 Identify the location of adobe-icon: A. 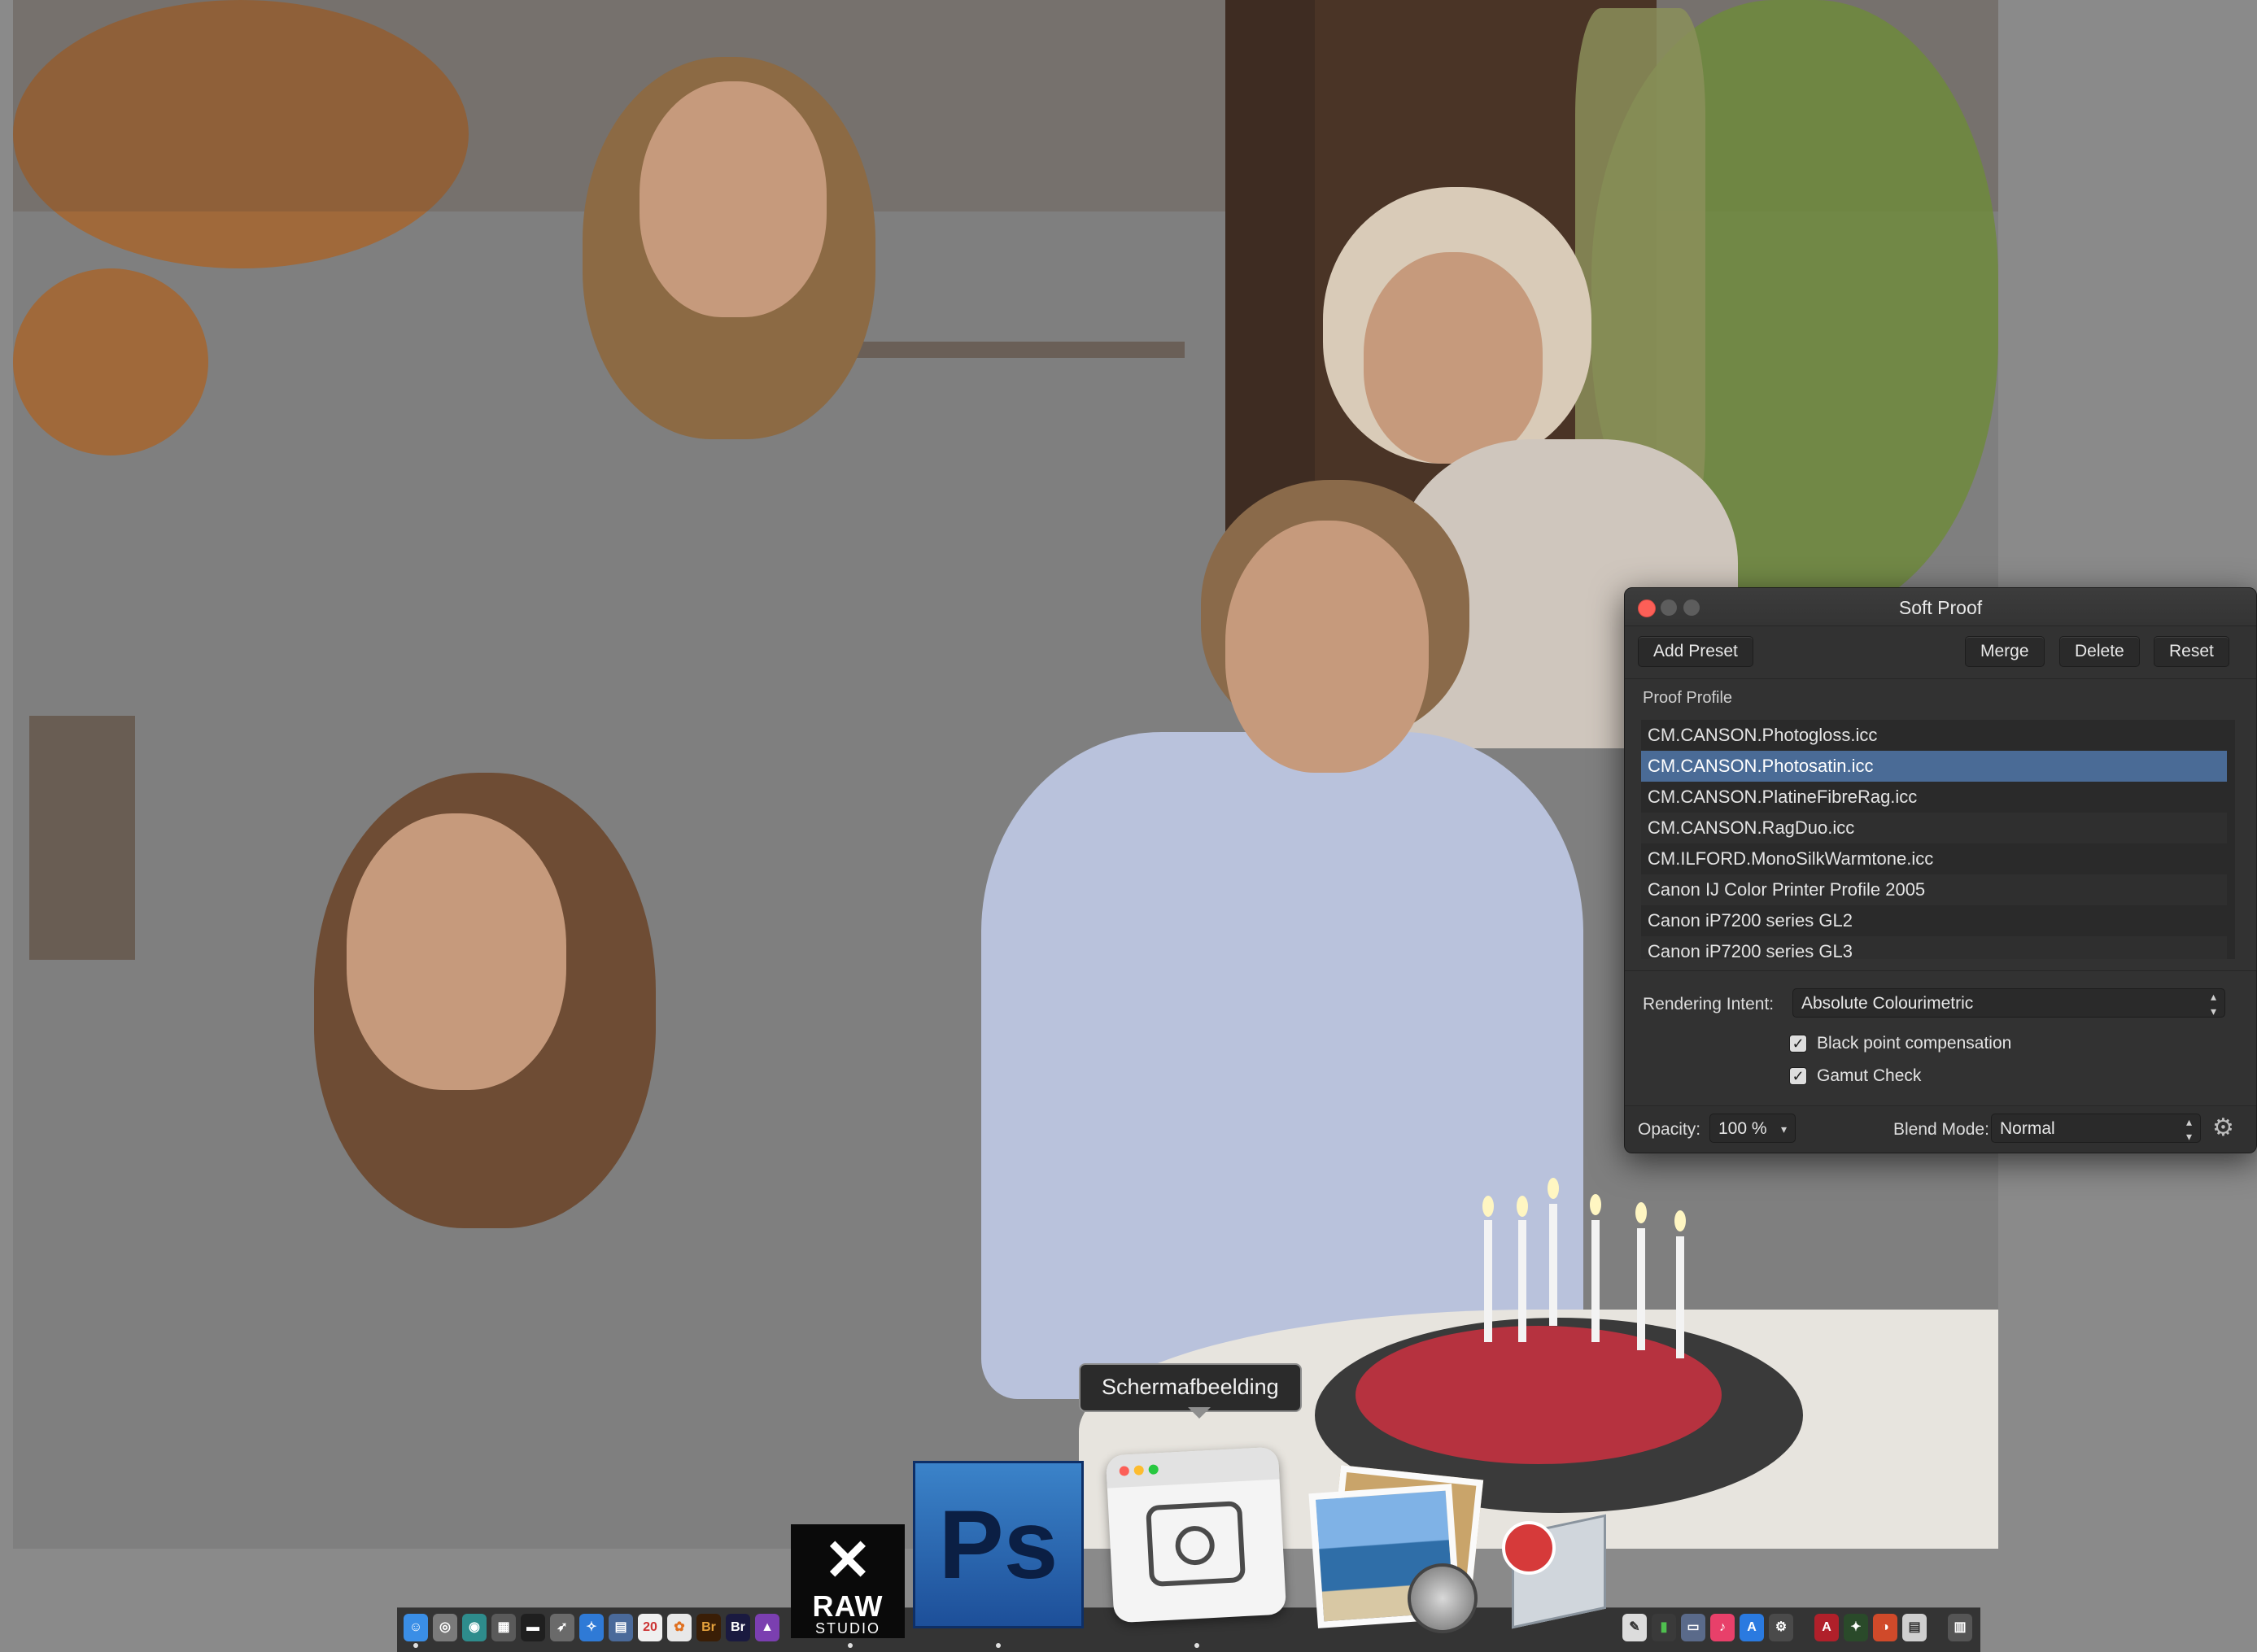
(1826, 1627).